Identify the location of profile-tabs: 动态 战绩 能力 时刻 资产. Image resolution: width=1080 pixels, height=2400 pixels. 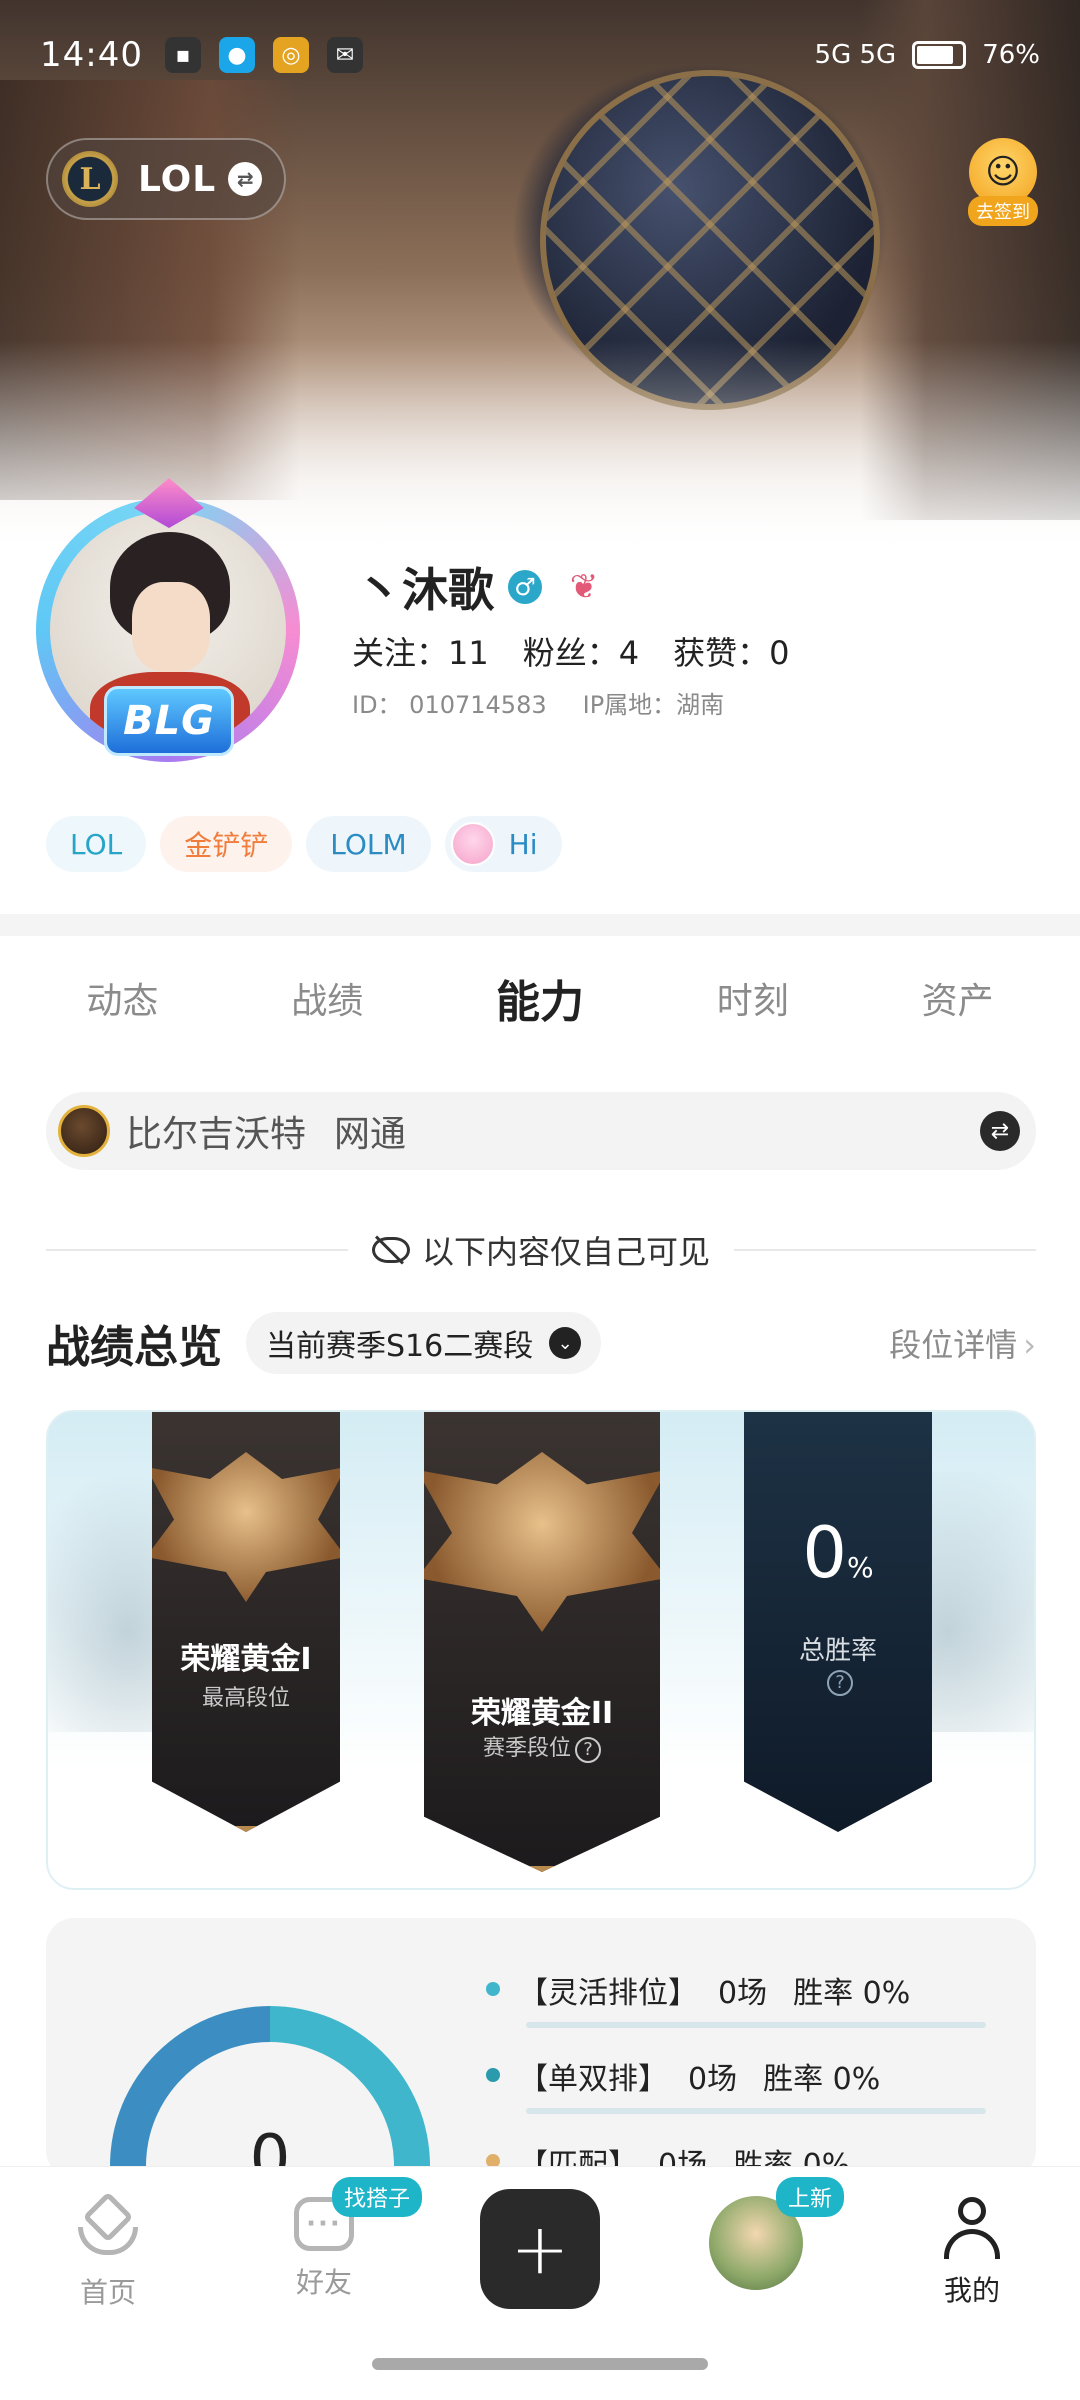
(540, 998).